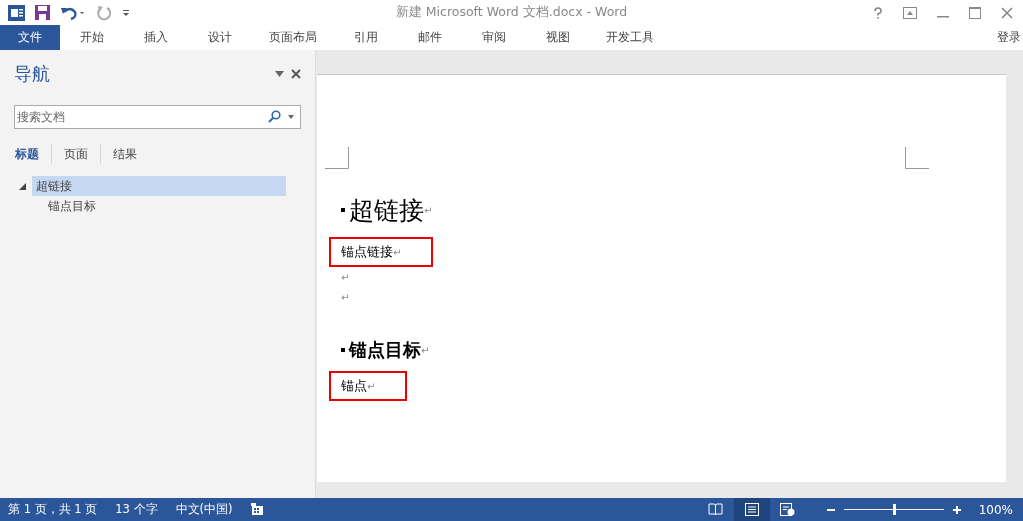 This screenshot has width=1023, height=521. Describe the element at coordinates (995, 509) in the screenshot. I see `zoom-level: 100%` at that location.